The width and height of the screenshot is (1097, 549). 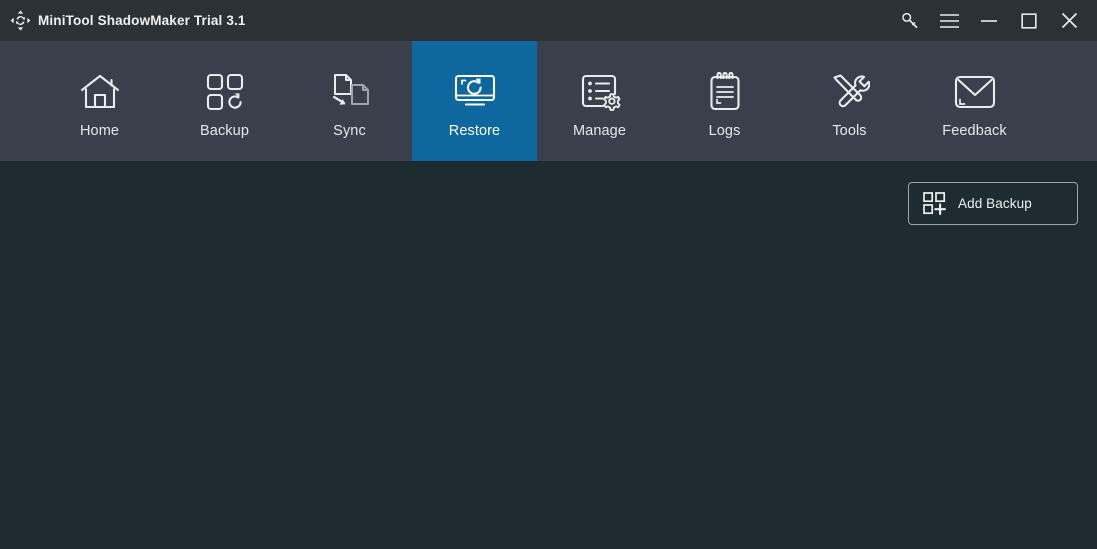 What do you see at coordinates (724, 131) in the screenshot?
I see `nav-label-logs: Logs` at bounding box center [724, 131].